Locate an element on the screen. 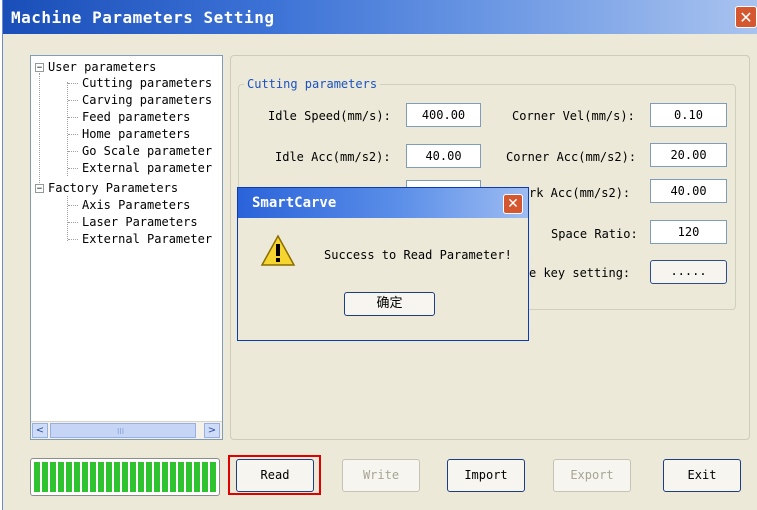 The image size is (757, 510). import-button: Import is located at coordinates (486, 475).